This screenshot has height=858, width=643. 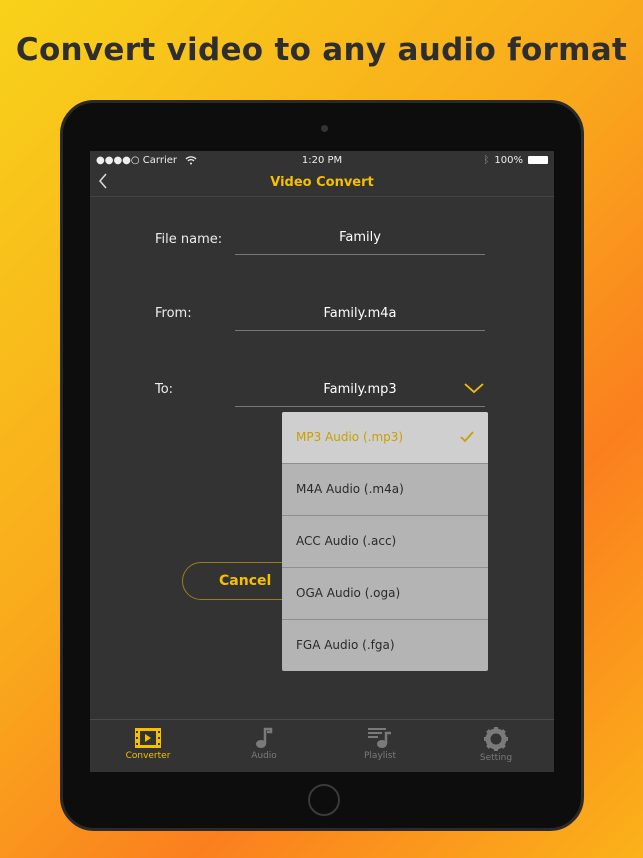 I want to click on to-select: Family.mp3, so click(x=360, y=393).